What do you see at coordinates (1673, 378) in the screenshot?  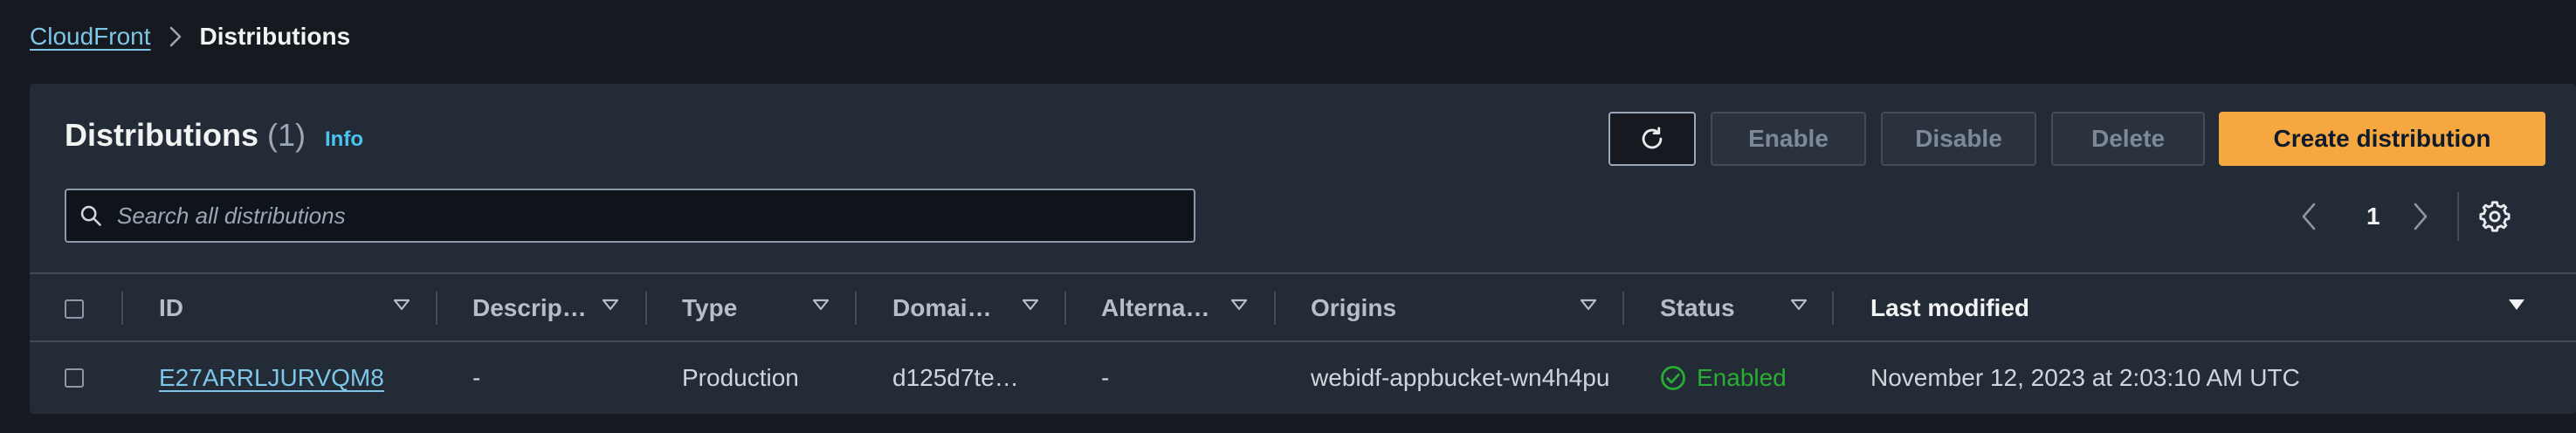 I see `check-circle-icon` at bounding box center [1673, 378].